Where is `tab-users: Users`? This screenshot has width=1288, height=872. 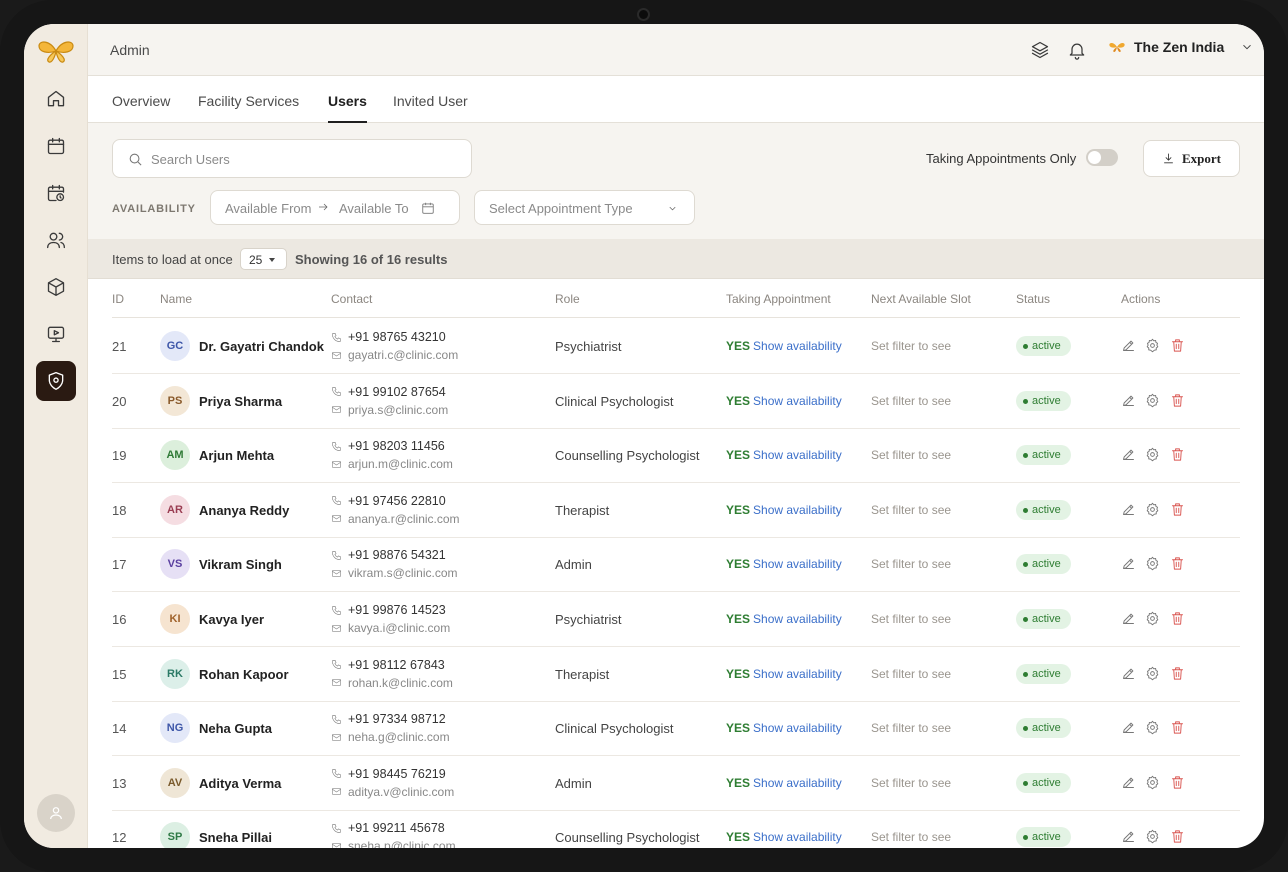 tab-users: Users is located at coordinates (347, 108).